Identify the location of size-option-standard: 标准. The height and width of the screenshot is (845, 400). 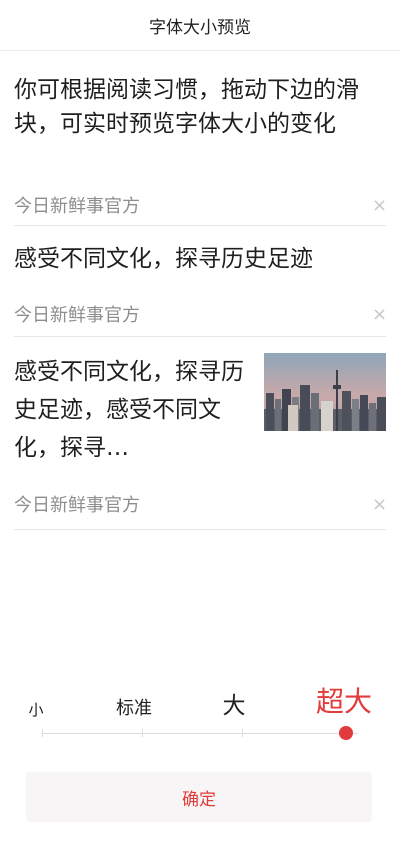
(134, 707).